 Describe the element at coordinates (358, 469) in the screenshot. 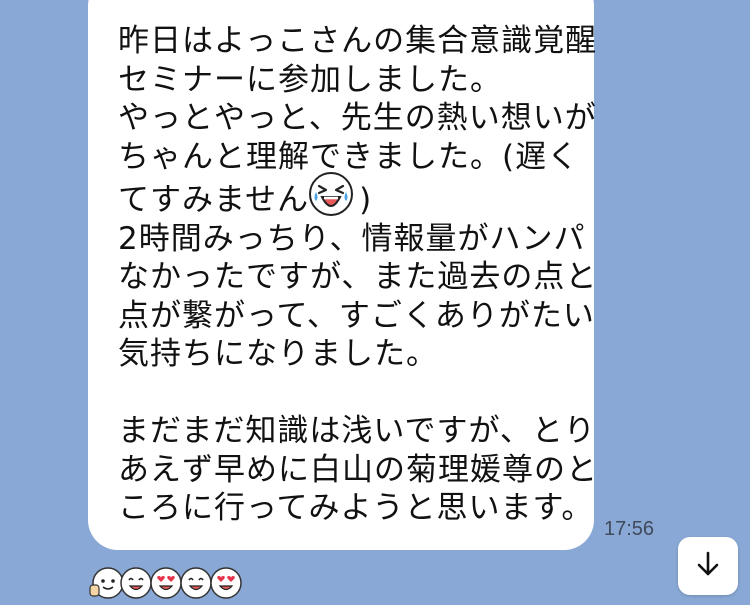

I see `message-line: あえず早めに白山の菊理媛尊のと` at that location.